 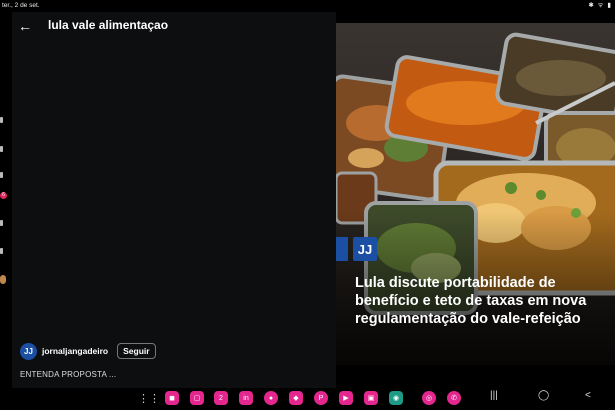 I want to click on status-icons: ✱ ᯤ ▮, so click(x=600, y=5).